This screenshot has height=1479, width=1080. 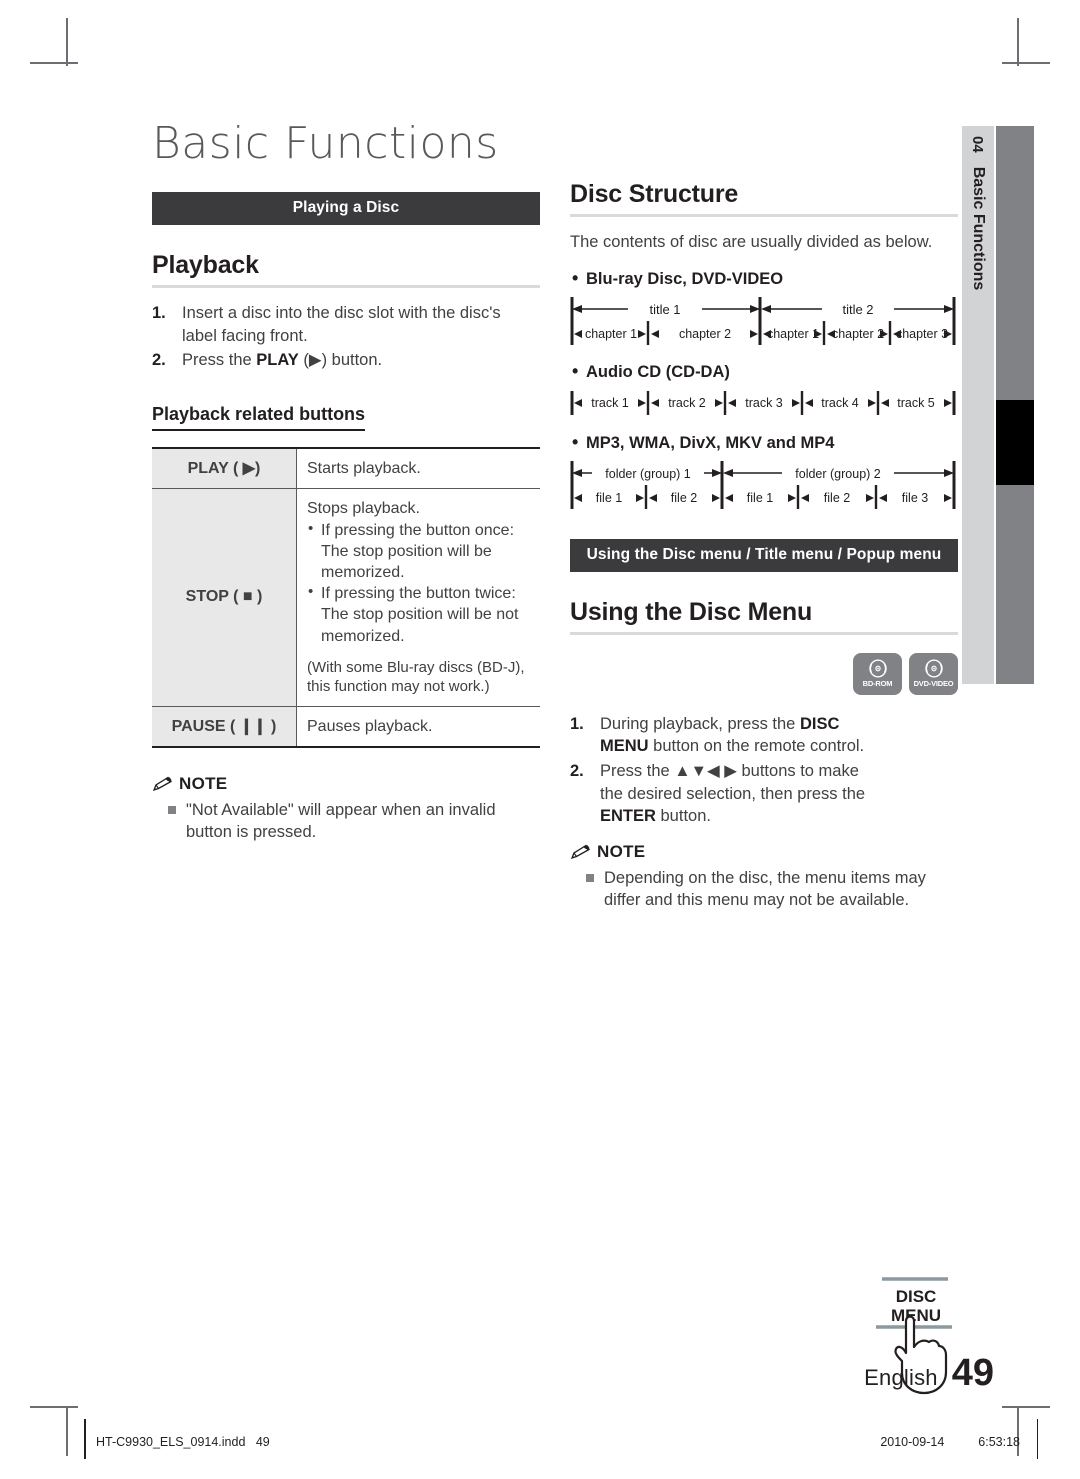 I want to click on step-text: Press the, so click(x=219, y=360).